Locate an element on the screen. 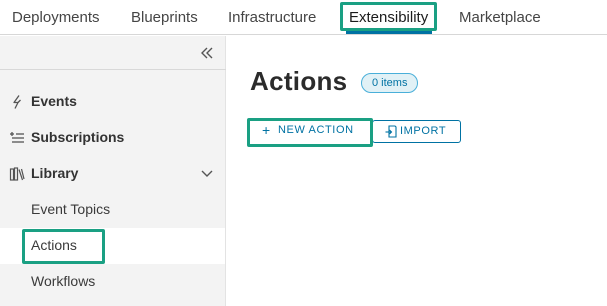 The image size is (607, 306). item-count-badge: 0 items is located at coordinates (390, 83).